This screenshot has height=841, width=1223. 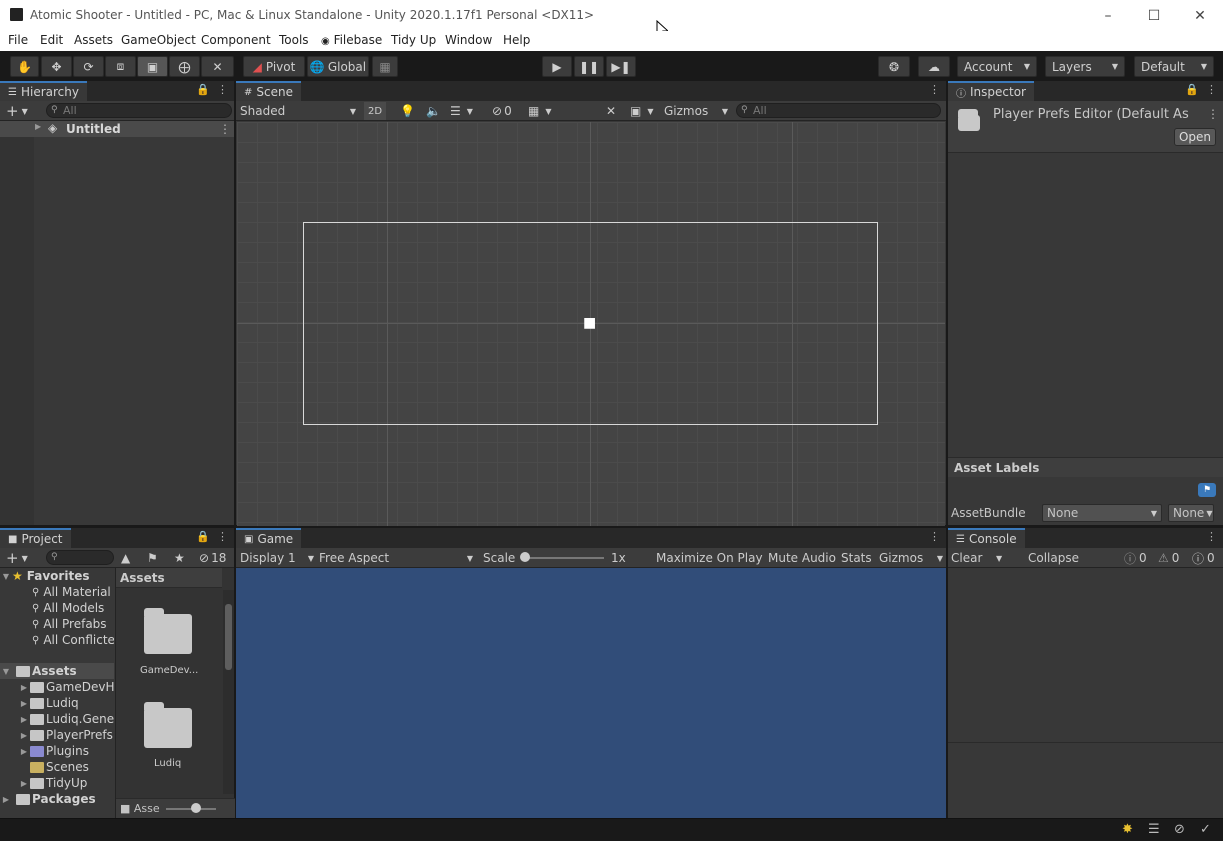 I want to click on scale-tool-button: ⧈, so click(x=120, y=66).